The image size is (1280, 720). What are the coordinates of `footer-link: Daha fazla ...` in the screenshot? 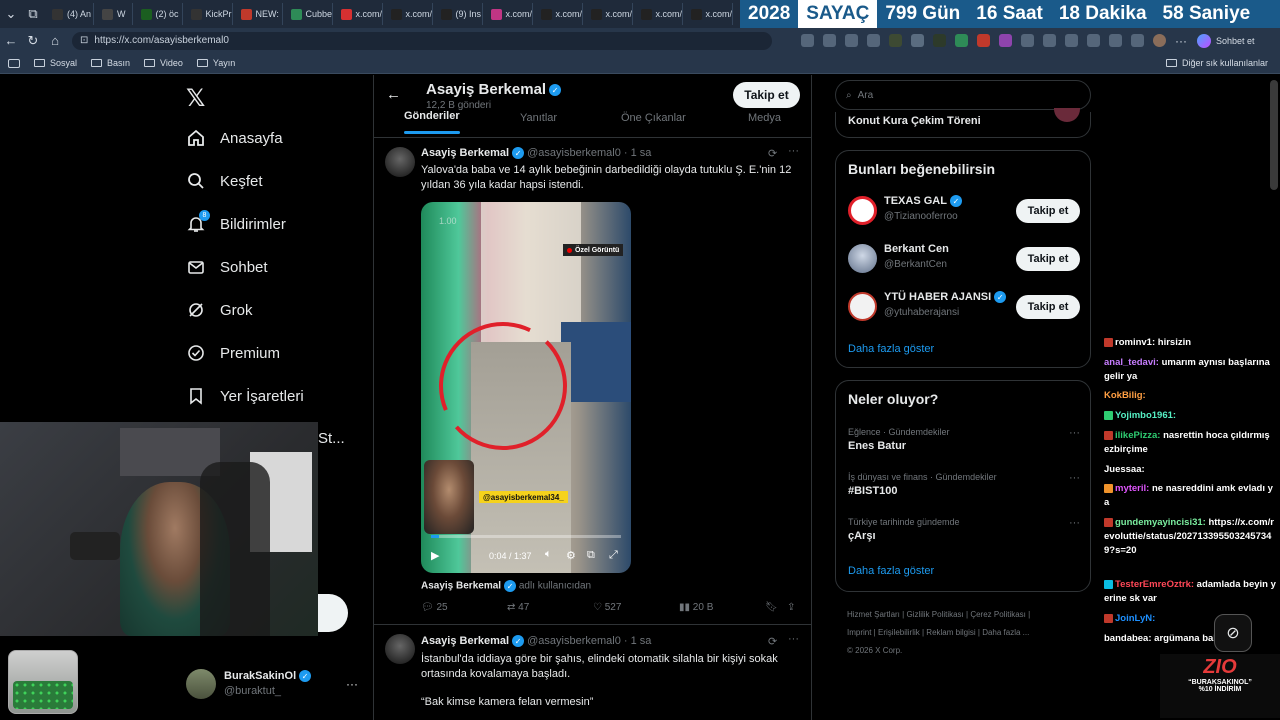 It's located at (1005, 632).